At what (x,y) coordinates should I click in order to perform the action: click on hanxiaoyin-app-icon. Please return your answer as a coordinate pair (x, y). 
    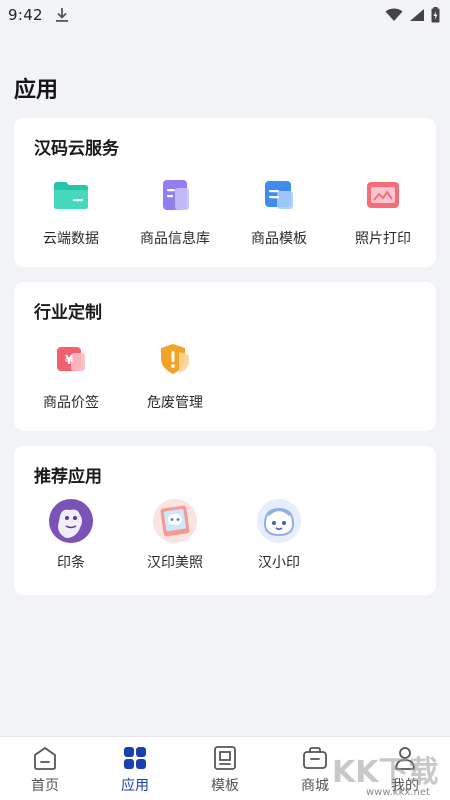
    Looking at the image, I should click on (279, 521).